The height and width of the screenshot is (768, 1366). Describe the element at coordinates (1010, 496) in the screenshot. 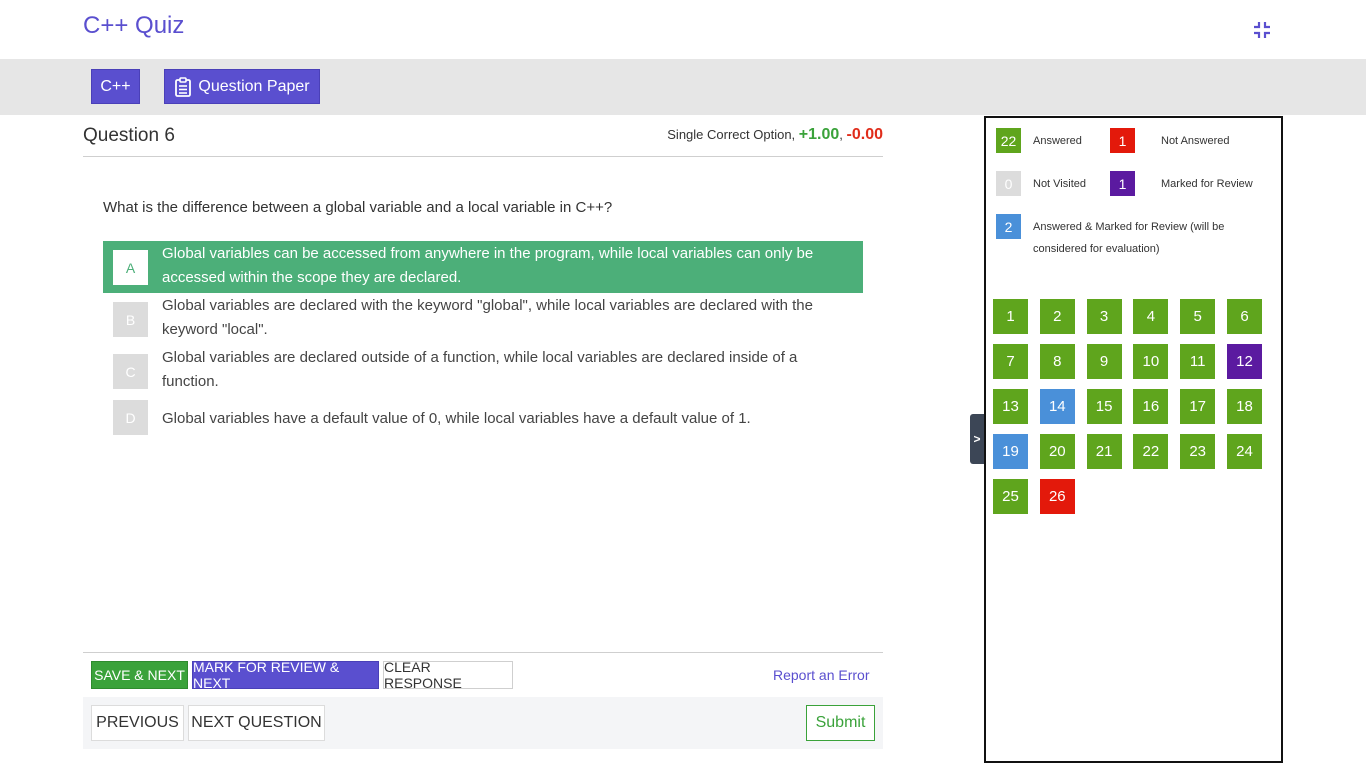

I see `palette-question-button: 25` at that location.